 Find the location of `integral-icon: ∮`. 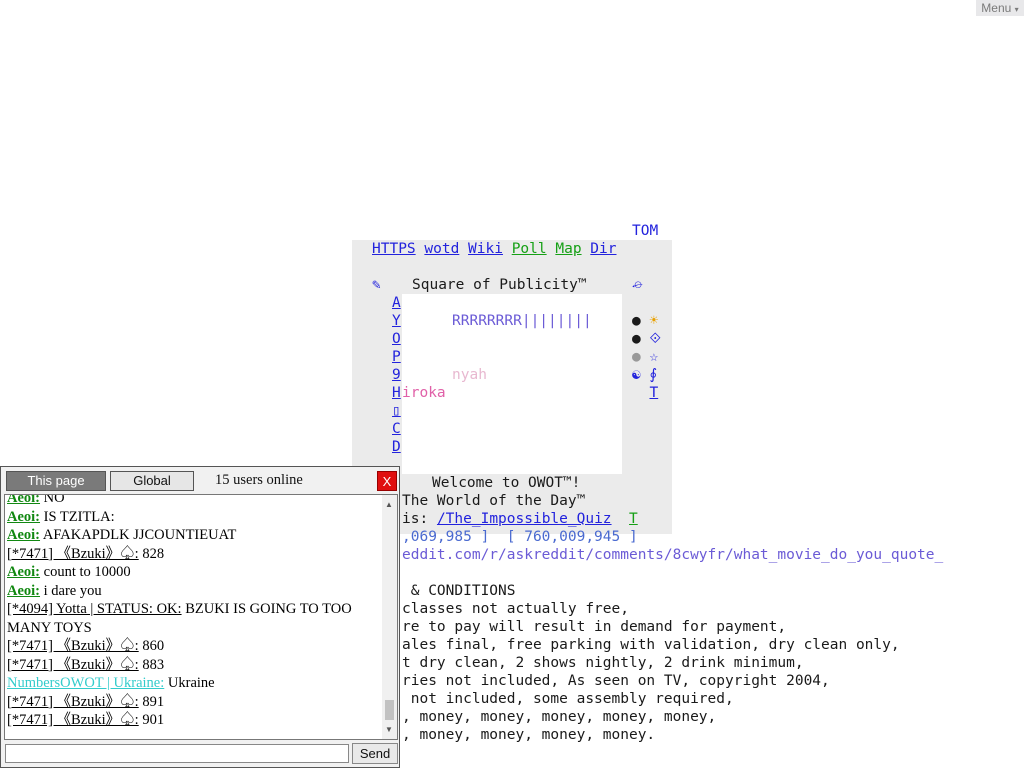

integral-icon: ∮ is located at coordinates (653, 375).